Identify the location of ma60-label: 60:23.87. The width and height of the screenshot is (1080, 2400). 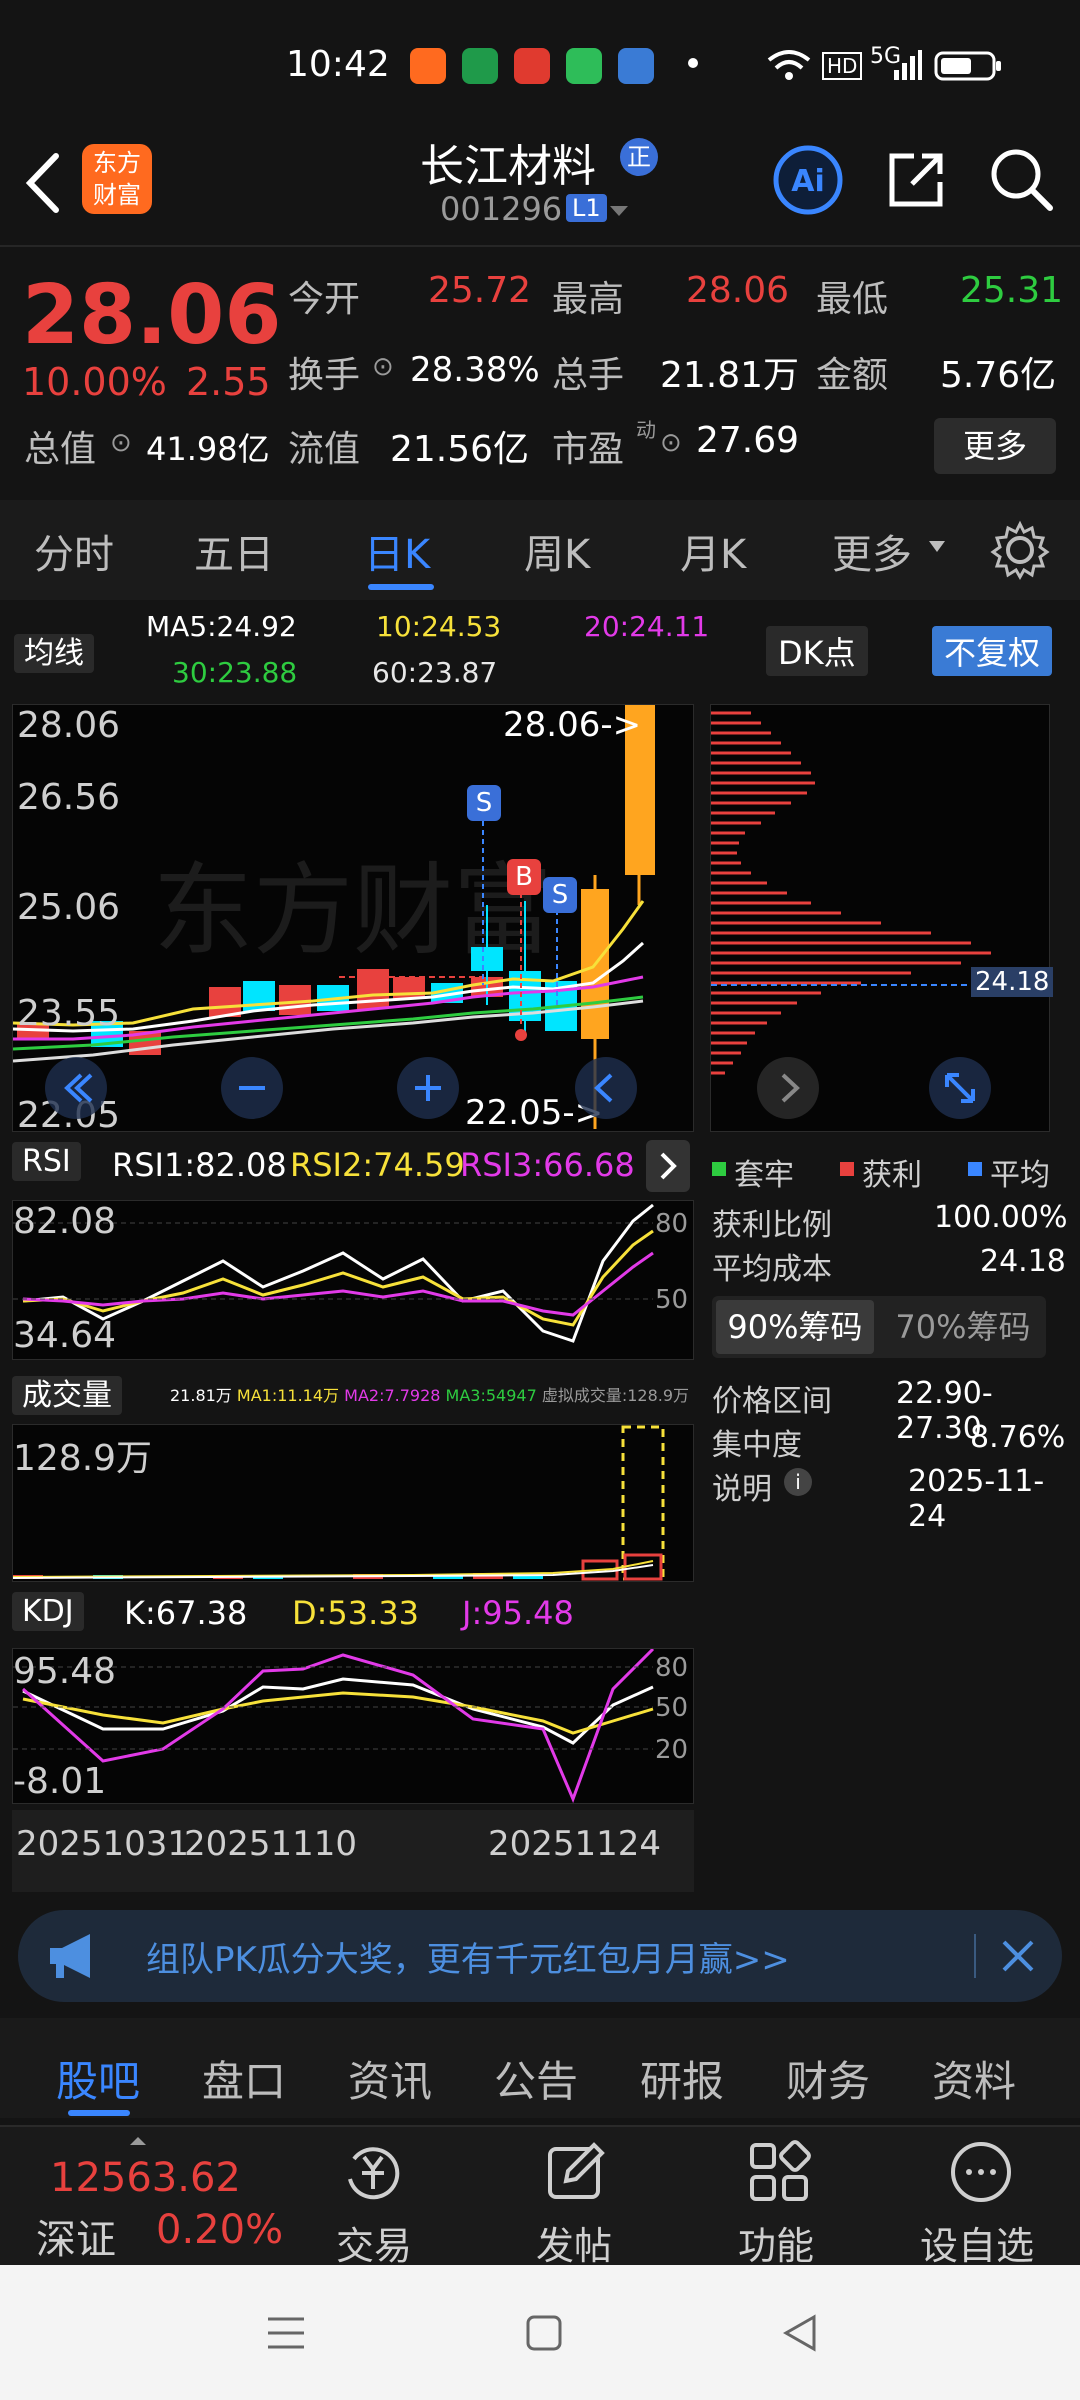
(435, 672).